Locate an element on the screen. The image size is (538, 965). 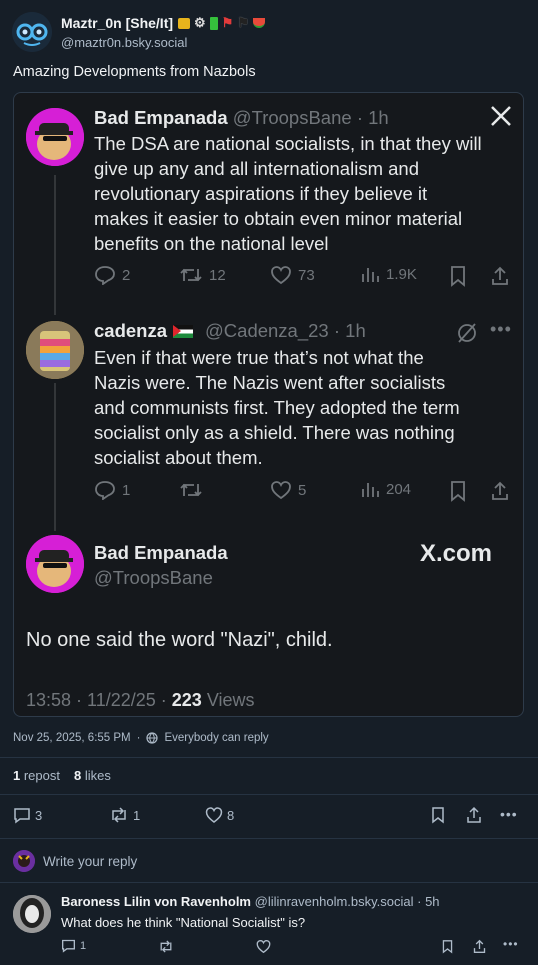
author-handle: @maztr0n.bsky.social is located at coordinates (124, 42).